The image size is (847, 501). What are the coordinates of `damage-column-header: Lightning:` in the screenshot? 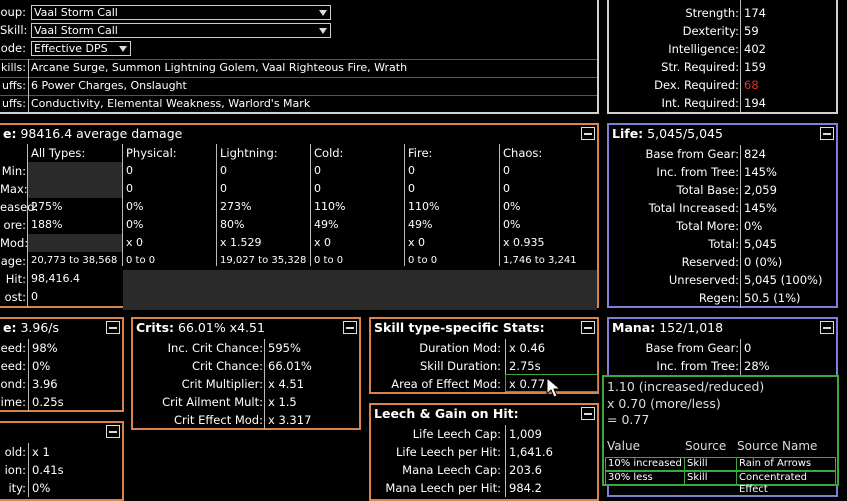 It's located at (249, 153).